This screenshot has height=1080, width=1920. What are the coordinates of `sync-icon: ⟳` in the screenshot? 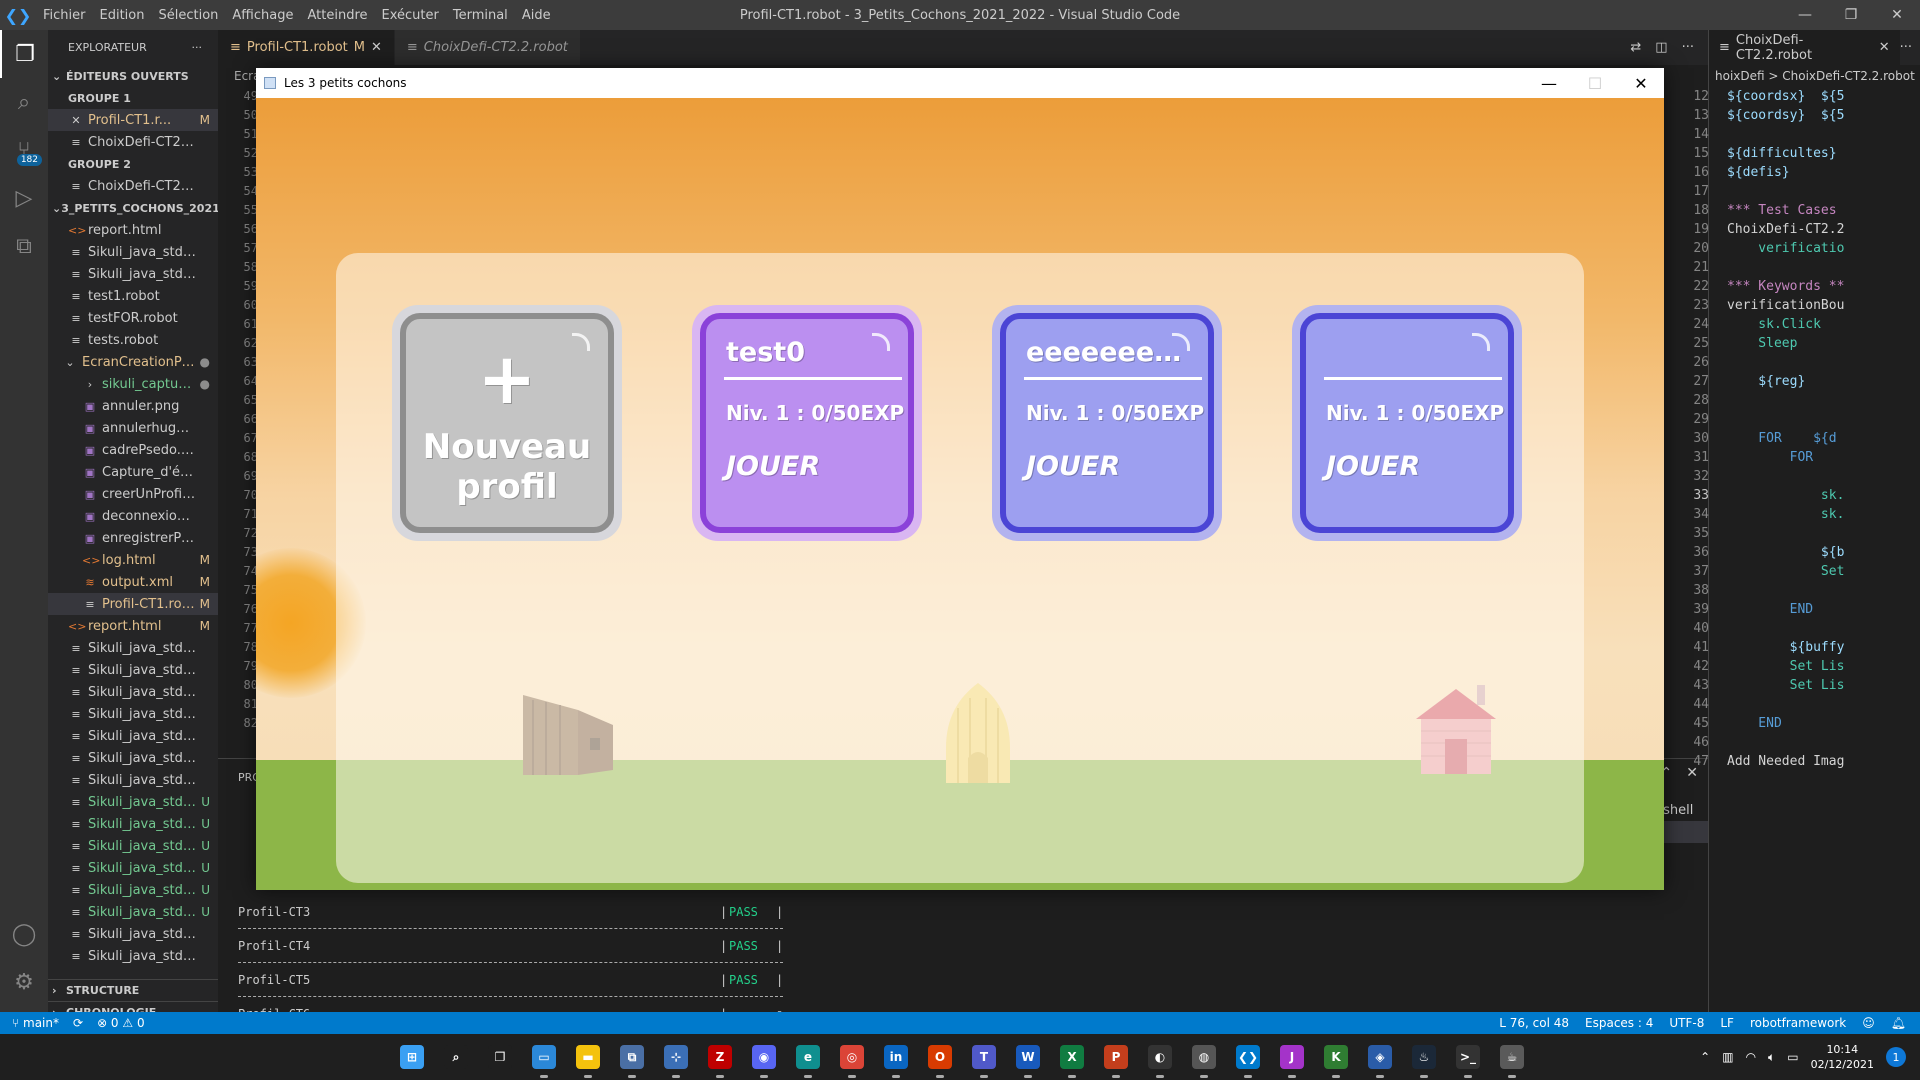 It's located at (78, 1023).